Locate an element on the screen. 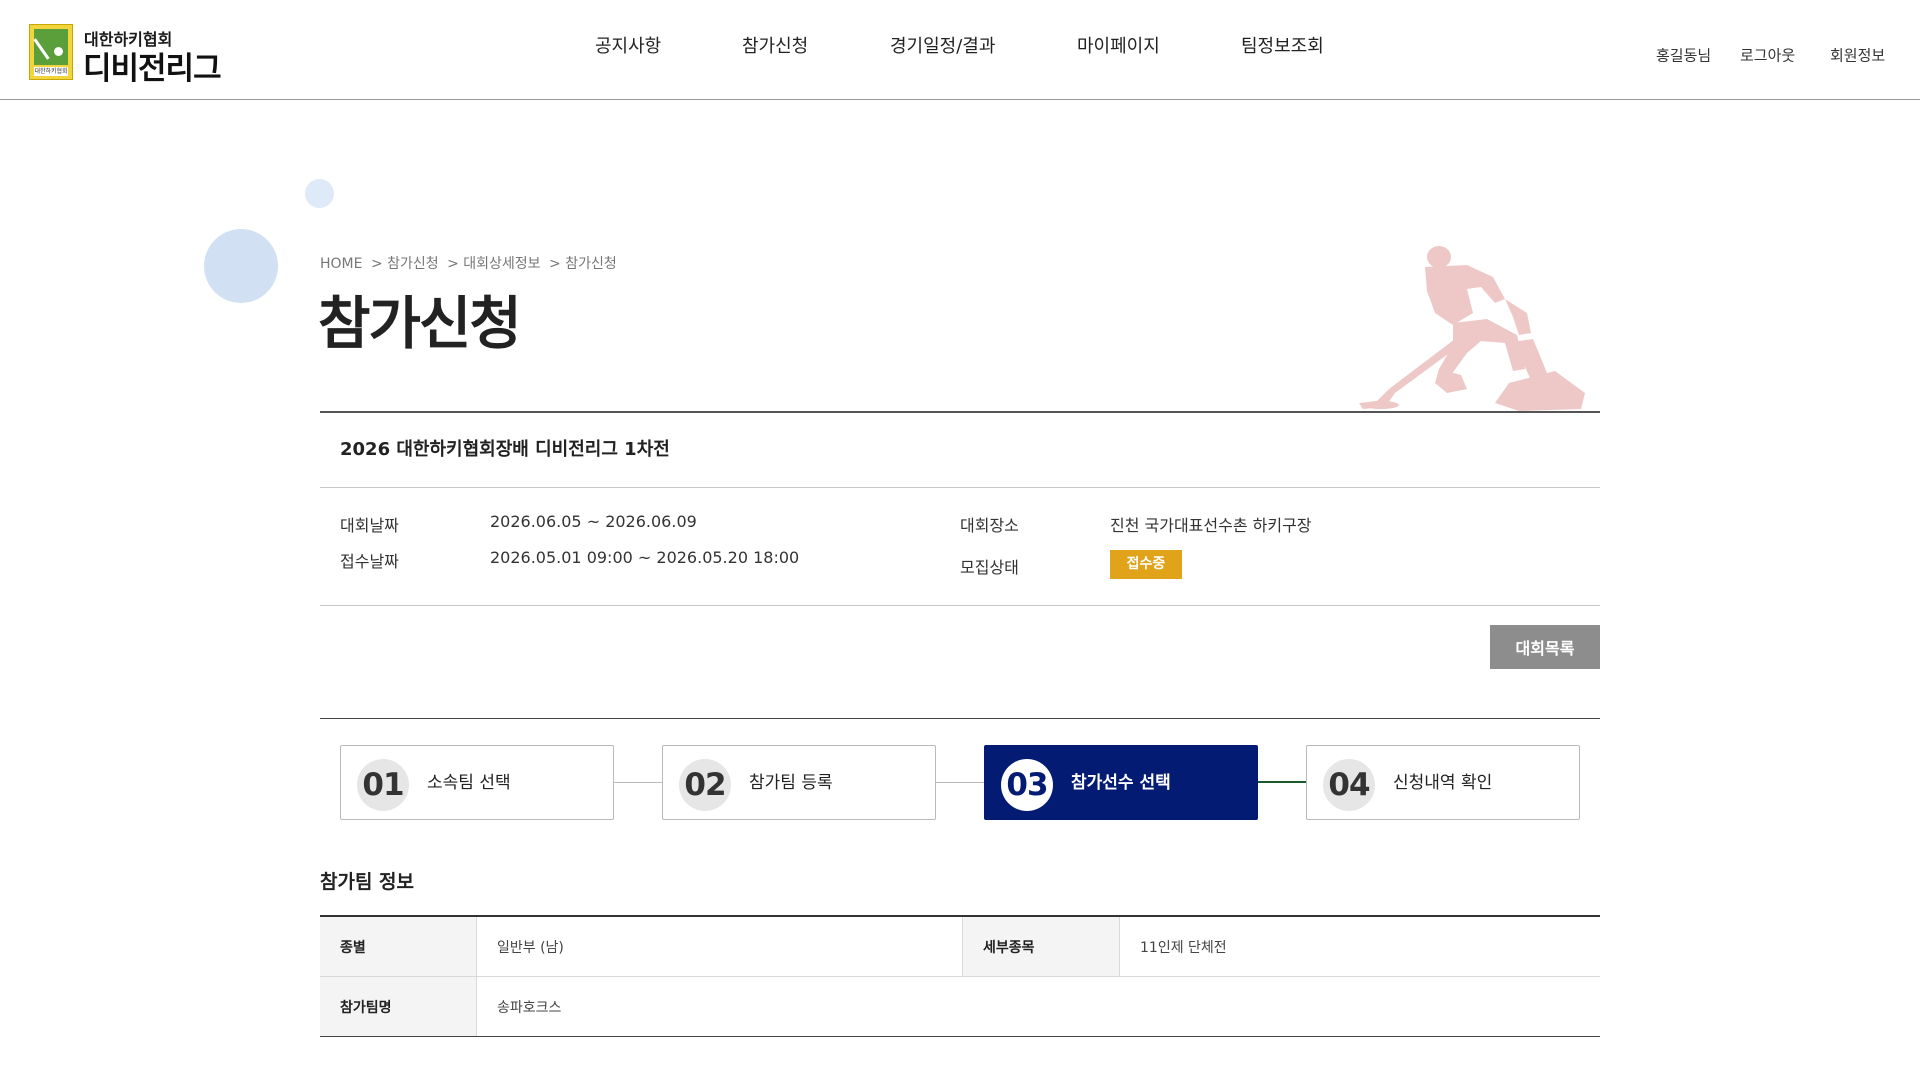 The height and width of the screenshot is (1074, 1920). section-divider is located at coordinates (960, 718).